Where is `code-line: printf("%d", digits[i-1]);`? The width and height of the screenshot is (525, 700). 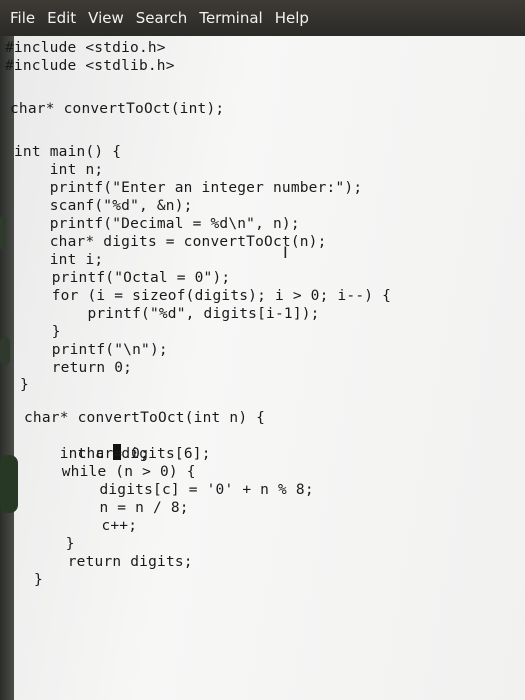 code-line: printf("%d", digits[i-1]); is located at coordinates (168, 314).